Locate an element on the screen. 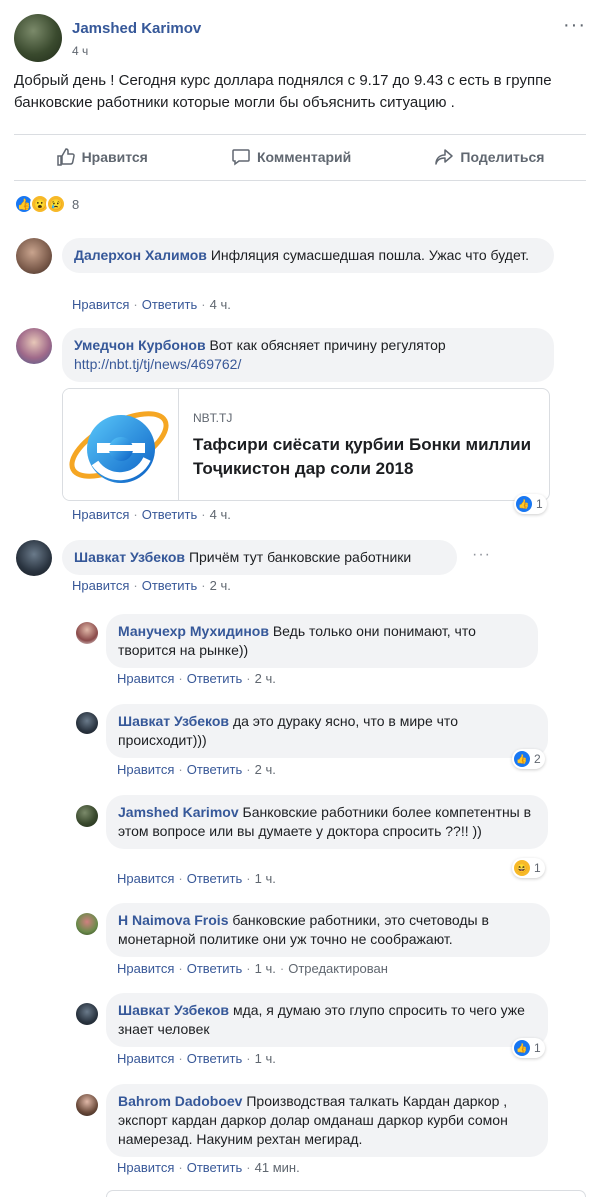  comment-meta: Нравится · Ответить · 2 ч. is located at coordinates (151, 585).